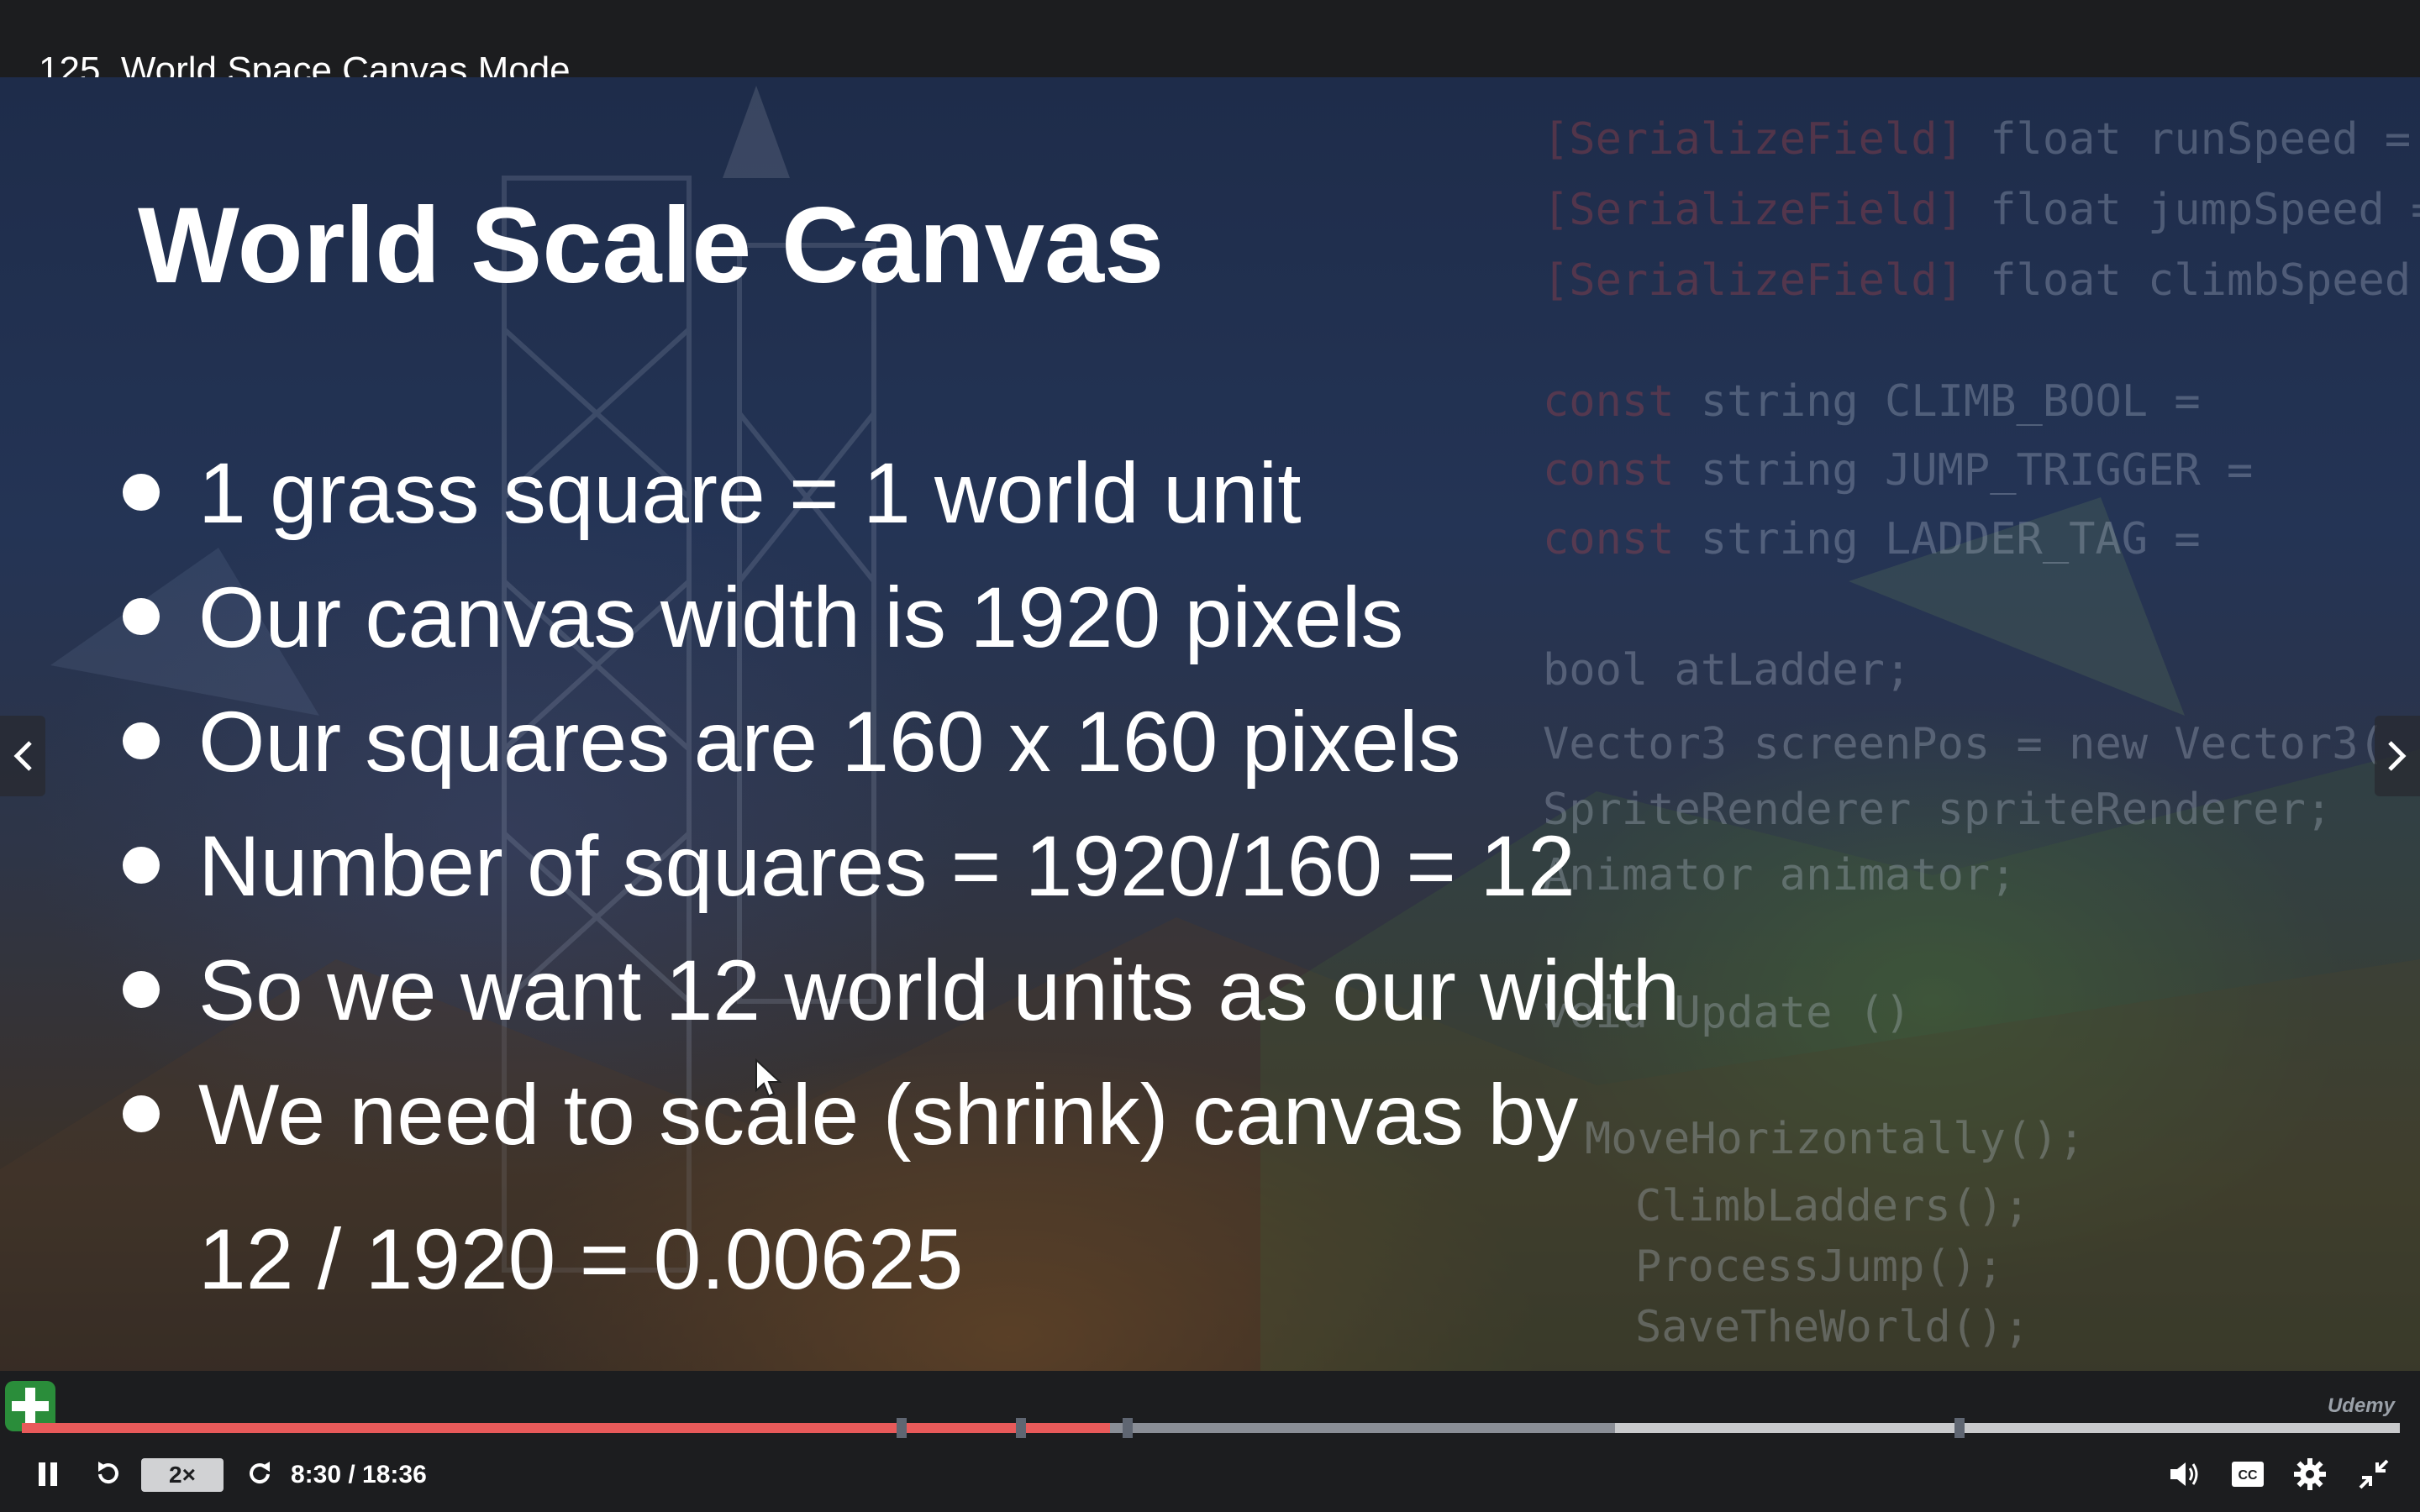 The width and height of the screenshot is (2420, 1512). I want to click on slide-title: World Scale Canvas, so click(651, 246).